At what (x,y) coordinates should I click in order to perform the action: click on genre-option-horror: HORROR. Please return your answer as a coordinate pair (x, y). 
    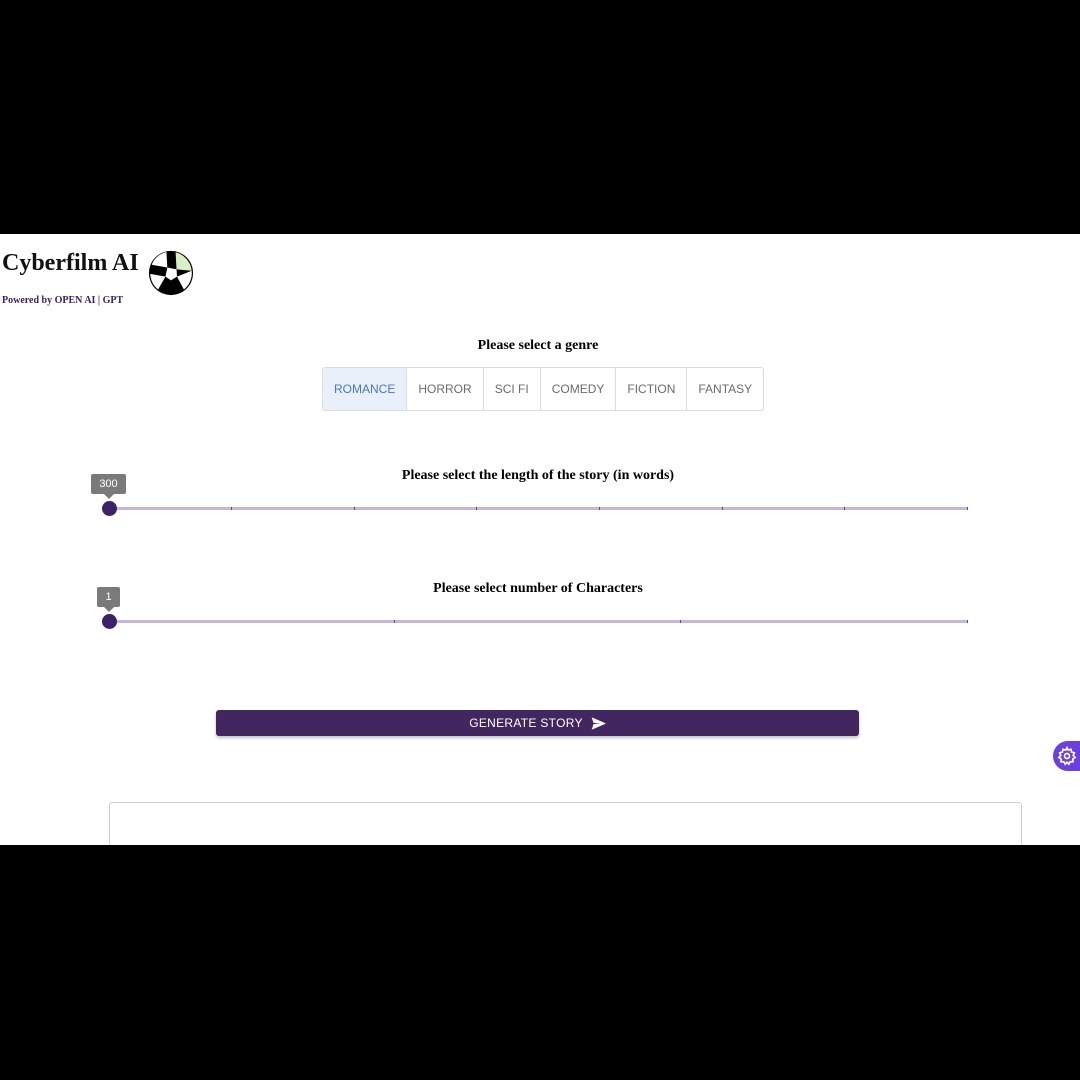
    Looking at the image, I should click on (445, 389).